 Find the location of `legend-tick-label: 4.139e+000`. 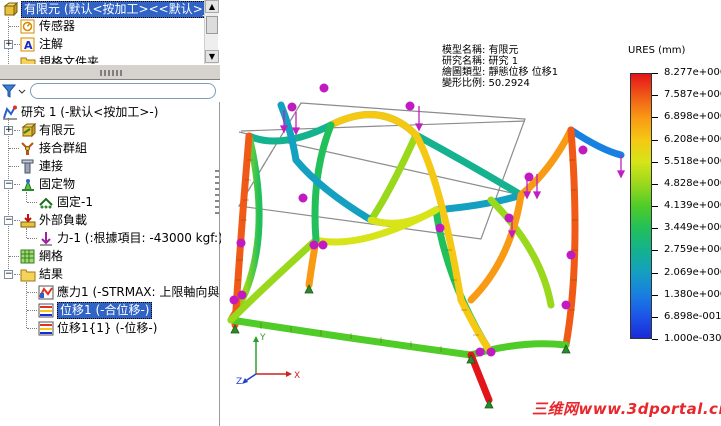

legend-tick-label: 4.139e+000 is located at coordinates (692, 205).